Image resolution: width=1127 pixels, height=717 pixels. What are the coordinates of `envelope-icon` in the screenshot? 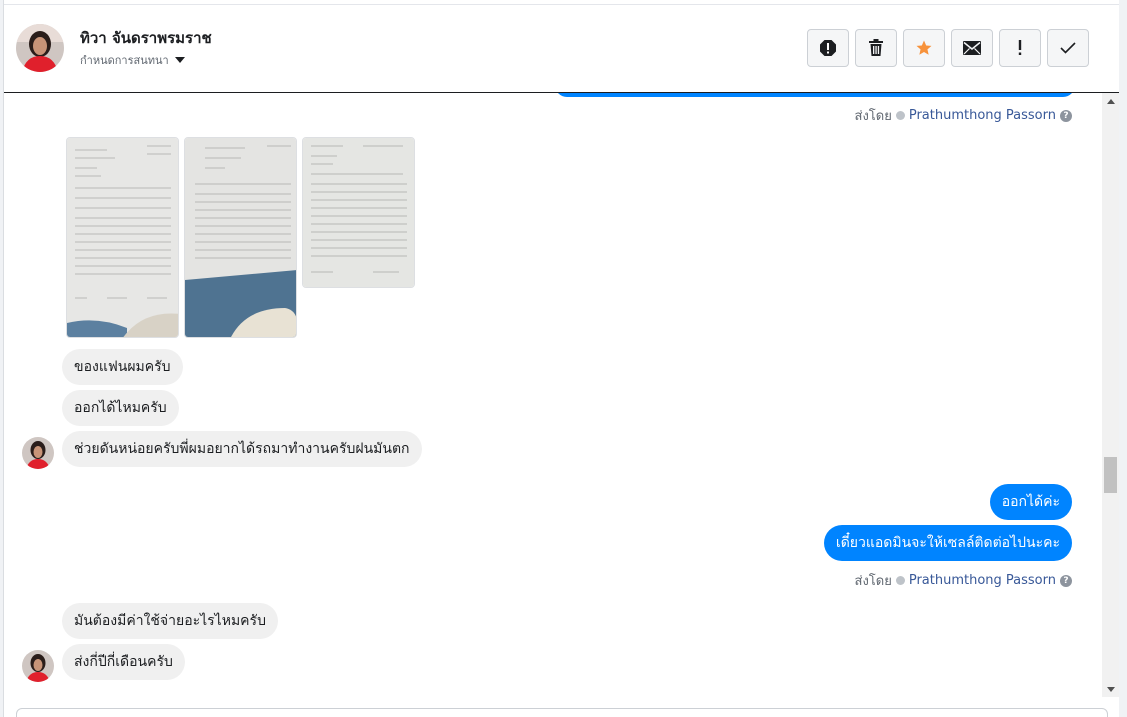 It's located at (972, 48).